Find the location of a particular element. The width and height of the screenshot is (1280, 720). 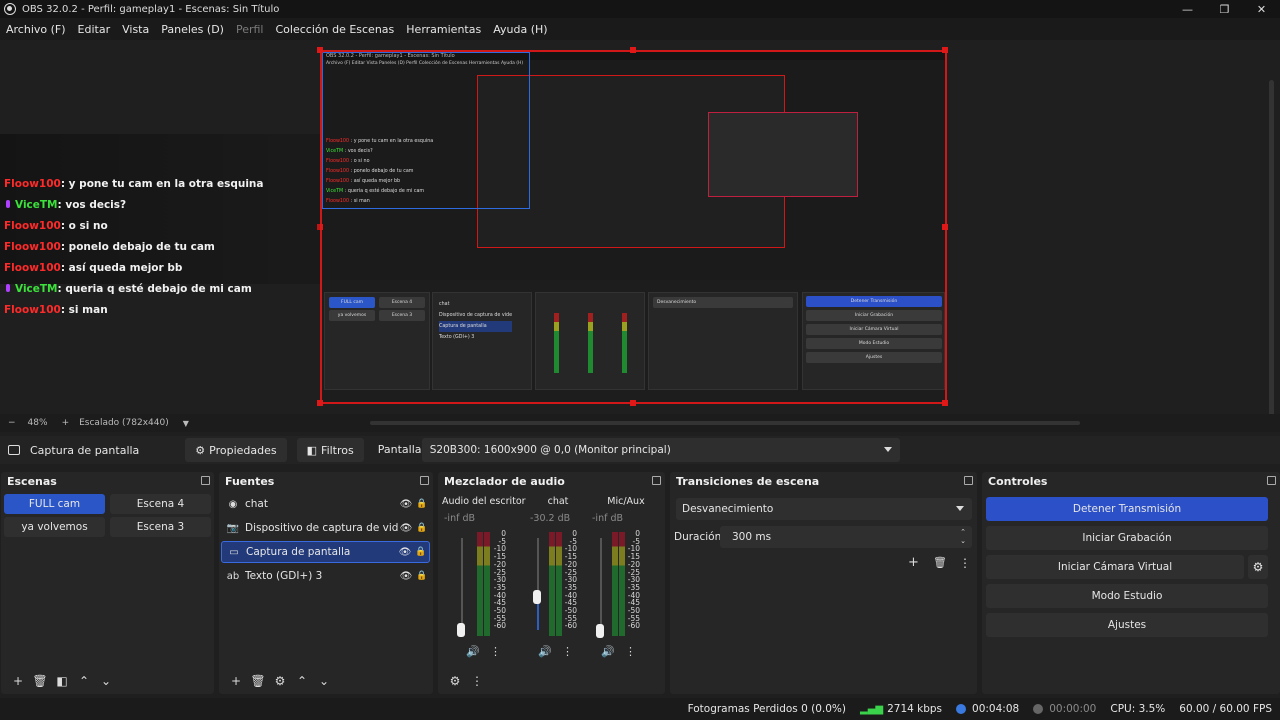

source-item-screen-capture: ▭ Captura de pantalla 👁 🔒 is located at coordinates (325, 552).